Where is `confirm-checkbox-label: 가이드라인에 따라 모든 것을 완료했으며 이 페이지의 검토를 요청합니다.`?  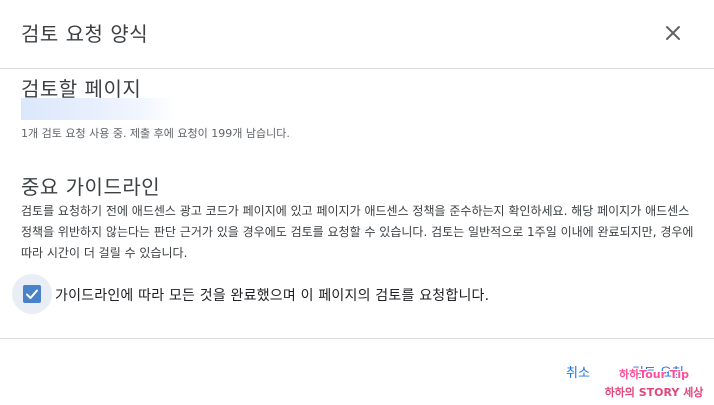 confirm-checkbox-label: 가이드라인에 따라 모든 것을 완료했으며 이 페이지의 검토를 요청합니다. is located at coordinates (272, 295).